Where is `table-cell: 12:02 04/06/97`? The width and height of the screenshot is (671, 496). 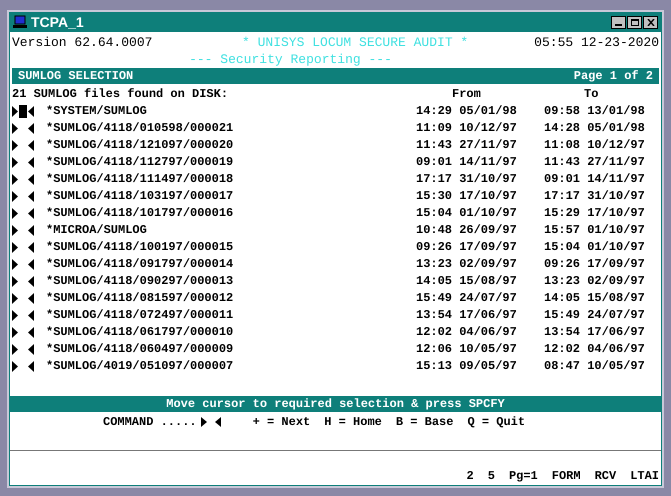
table-cell: 12:02 04/06/97 is located at coordinates (594, 349).